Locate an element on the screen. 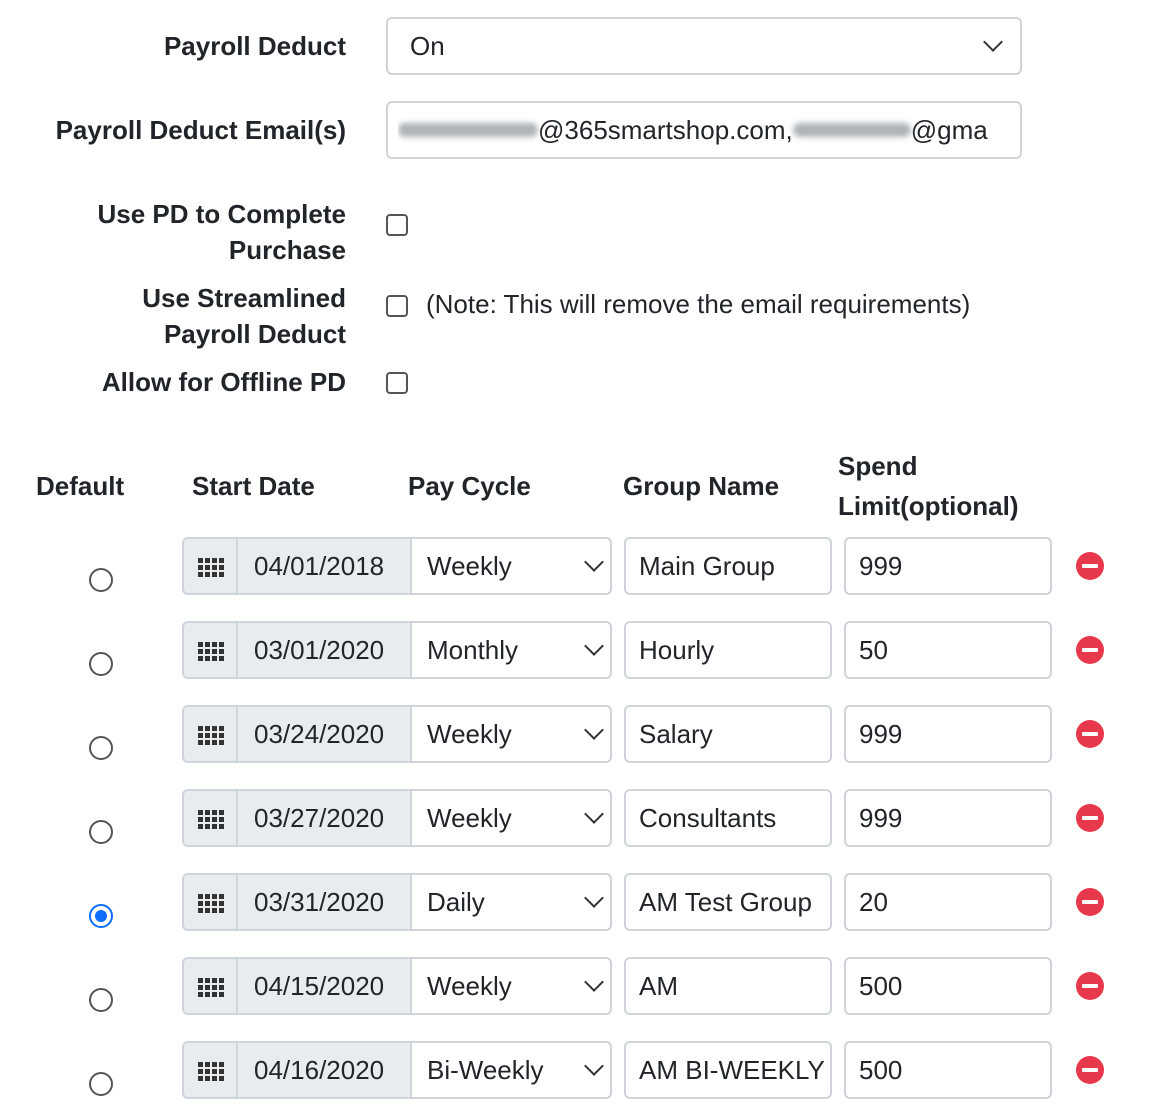  payroll-deduct-value: On is located at coordinates (427, 46).